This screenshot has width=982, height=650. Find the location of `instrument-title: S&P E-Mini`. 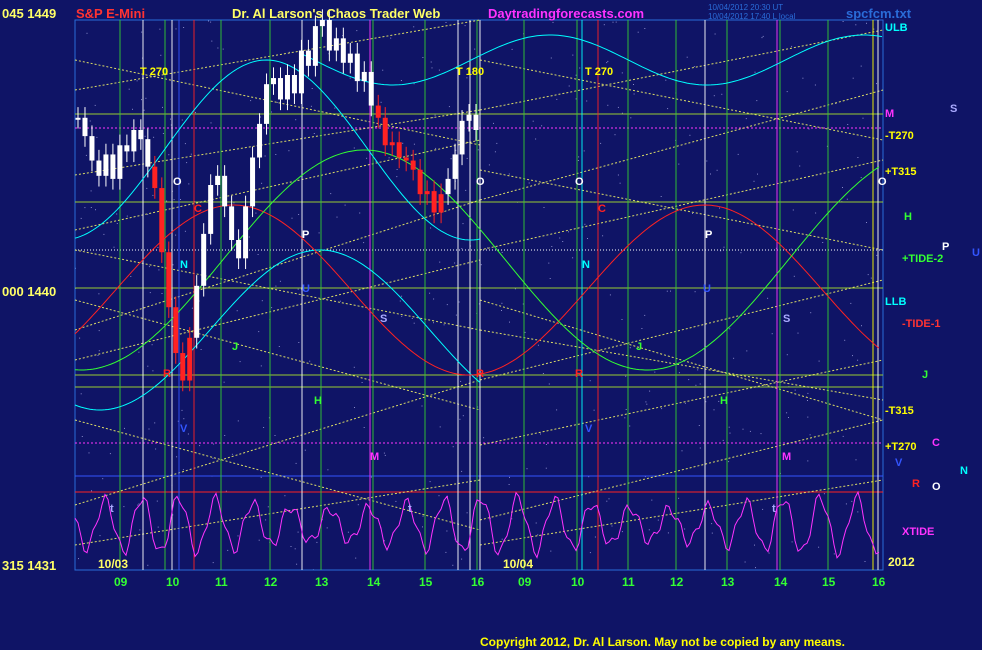

instrument-title: S&P E-Mini is located at coordinates (111, 13).